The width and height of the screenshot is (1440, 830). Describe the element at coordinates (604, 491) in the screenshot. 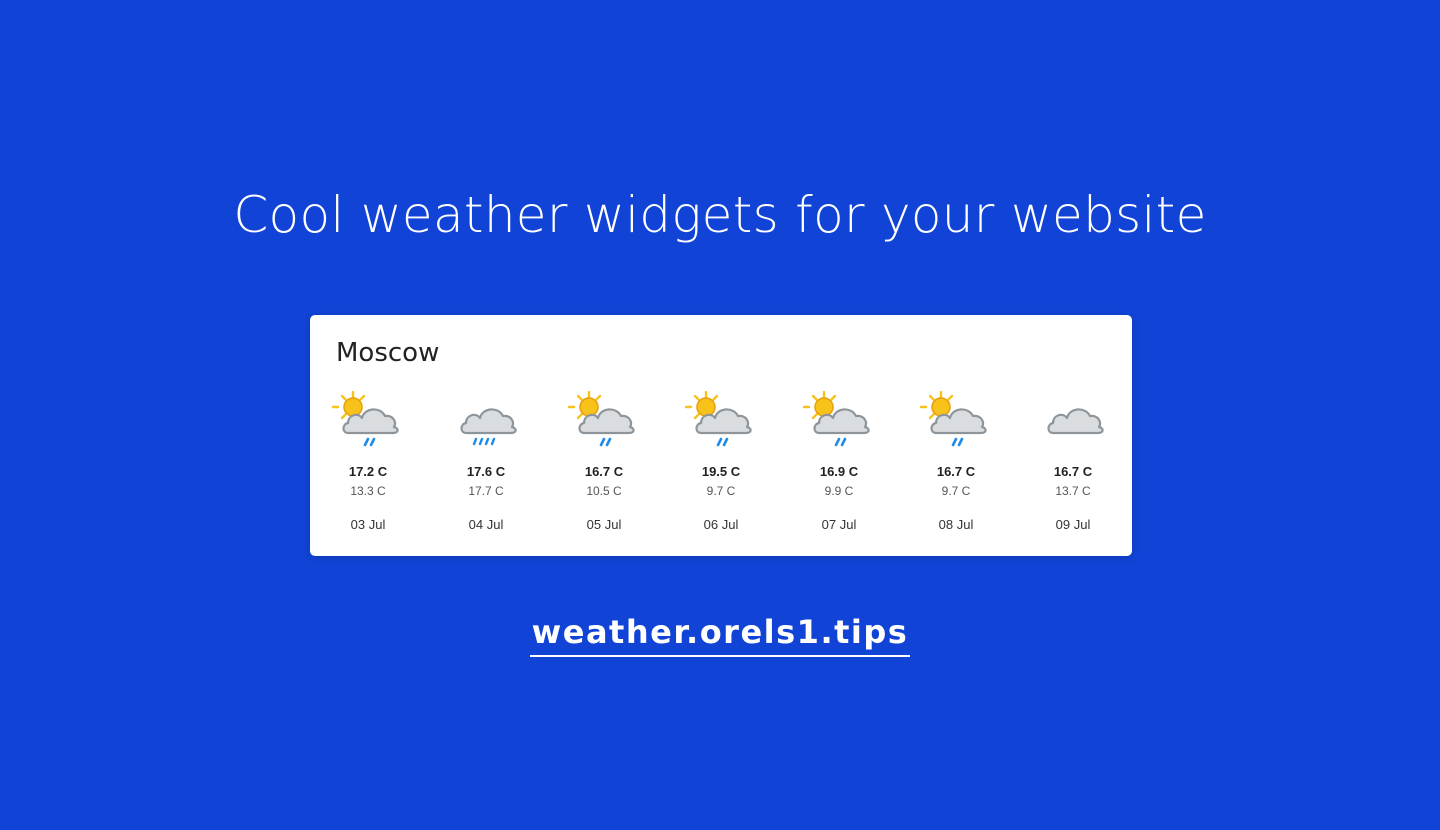

I see `low-temperature: 10.5 C` at that location.